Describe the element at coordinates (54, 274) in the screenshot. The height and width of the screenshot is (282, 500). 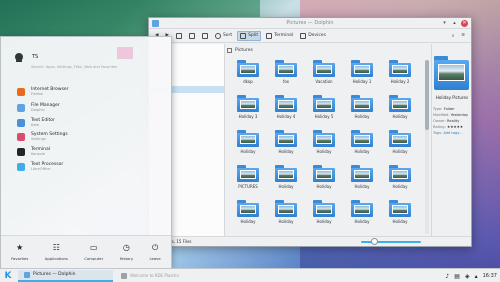
I see `task-label: Pictures — Dolphin` at that location.